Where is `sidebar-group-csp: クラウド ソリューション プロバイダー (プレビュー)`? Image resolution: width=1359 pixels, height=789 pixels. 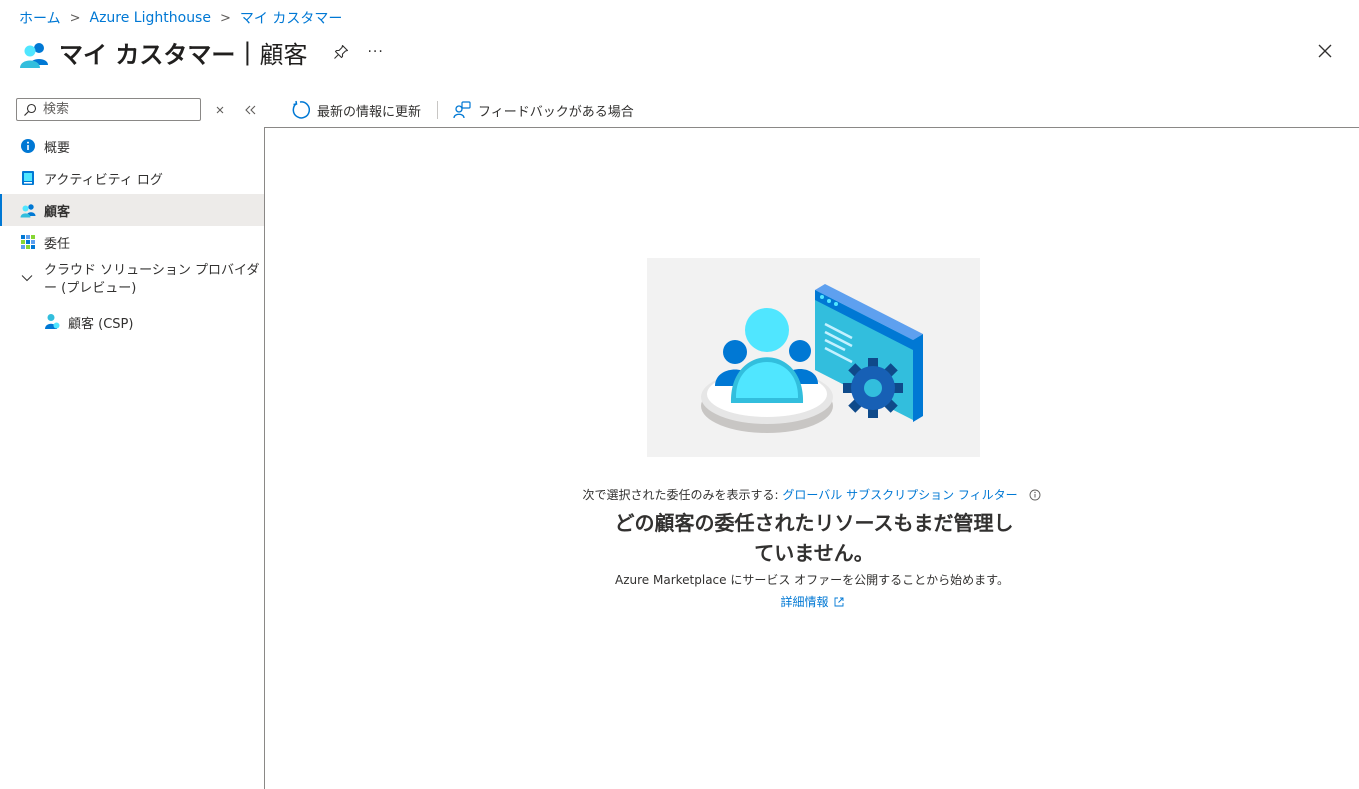 sidebar-group-csp: クラウド ソリューション プロバイダー (プレビュー) is located at coordinates (132, 281).